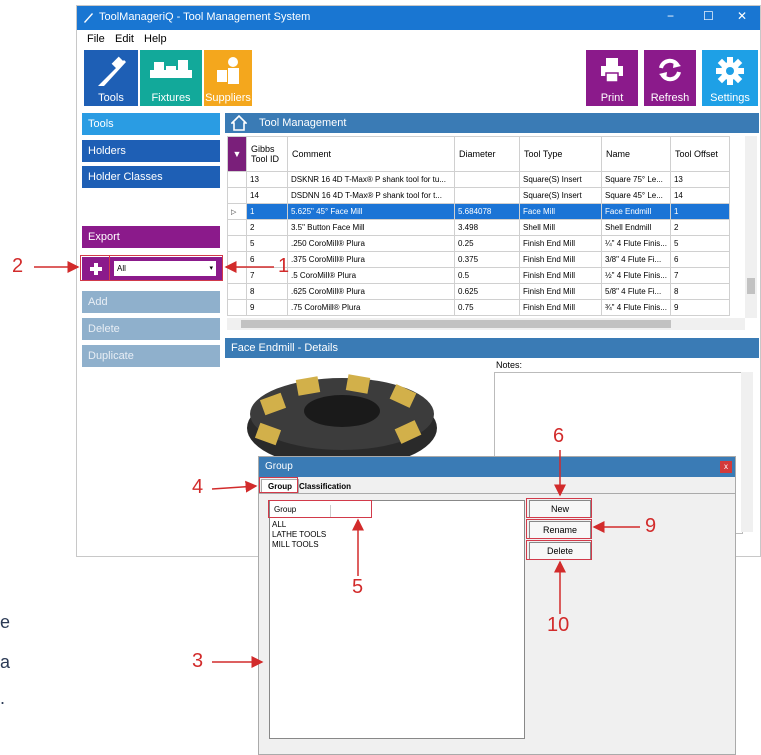 The image size is (761, 755). Describe the element at coordinates (18, 266) in the screenshot. I see `callout-2: 2` at that location.